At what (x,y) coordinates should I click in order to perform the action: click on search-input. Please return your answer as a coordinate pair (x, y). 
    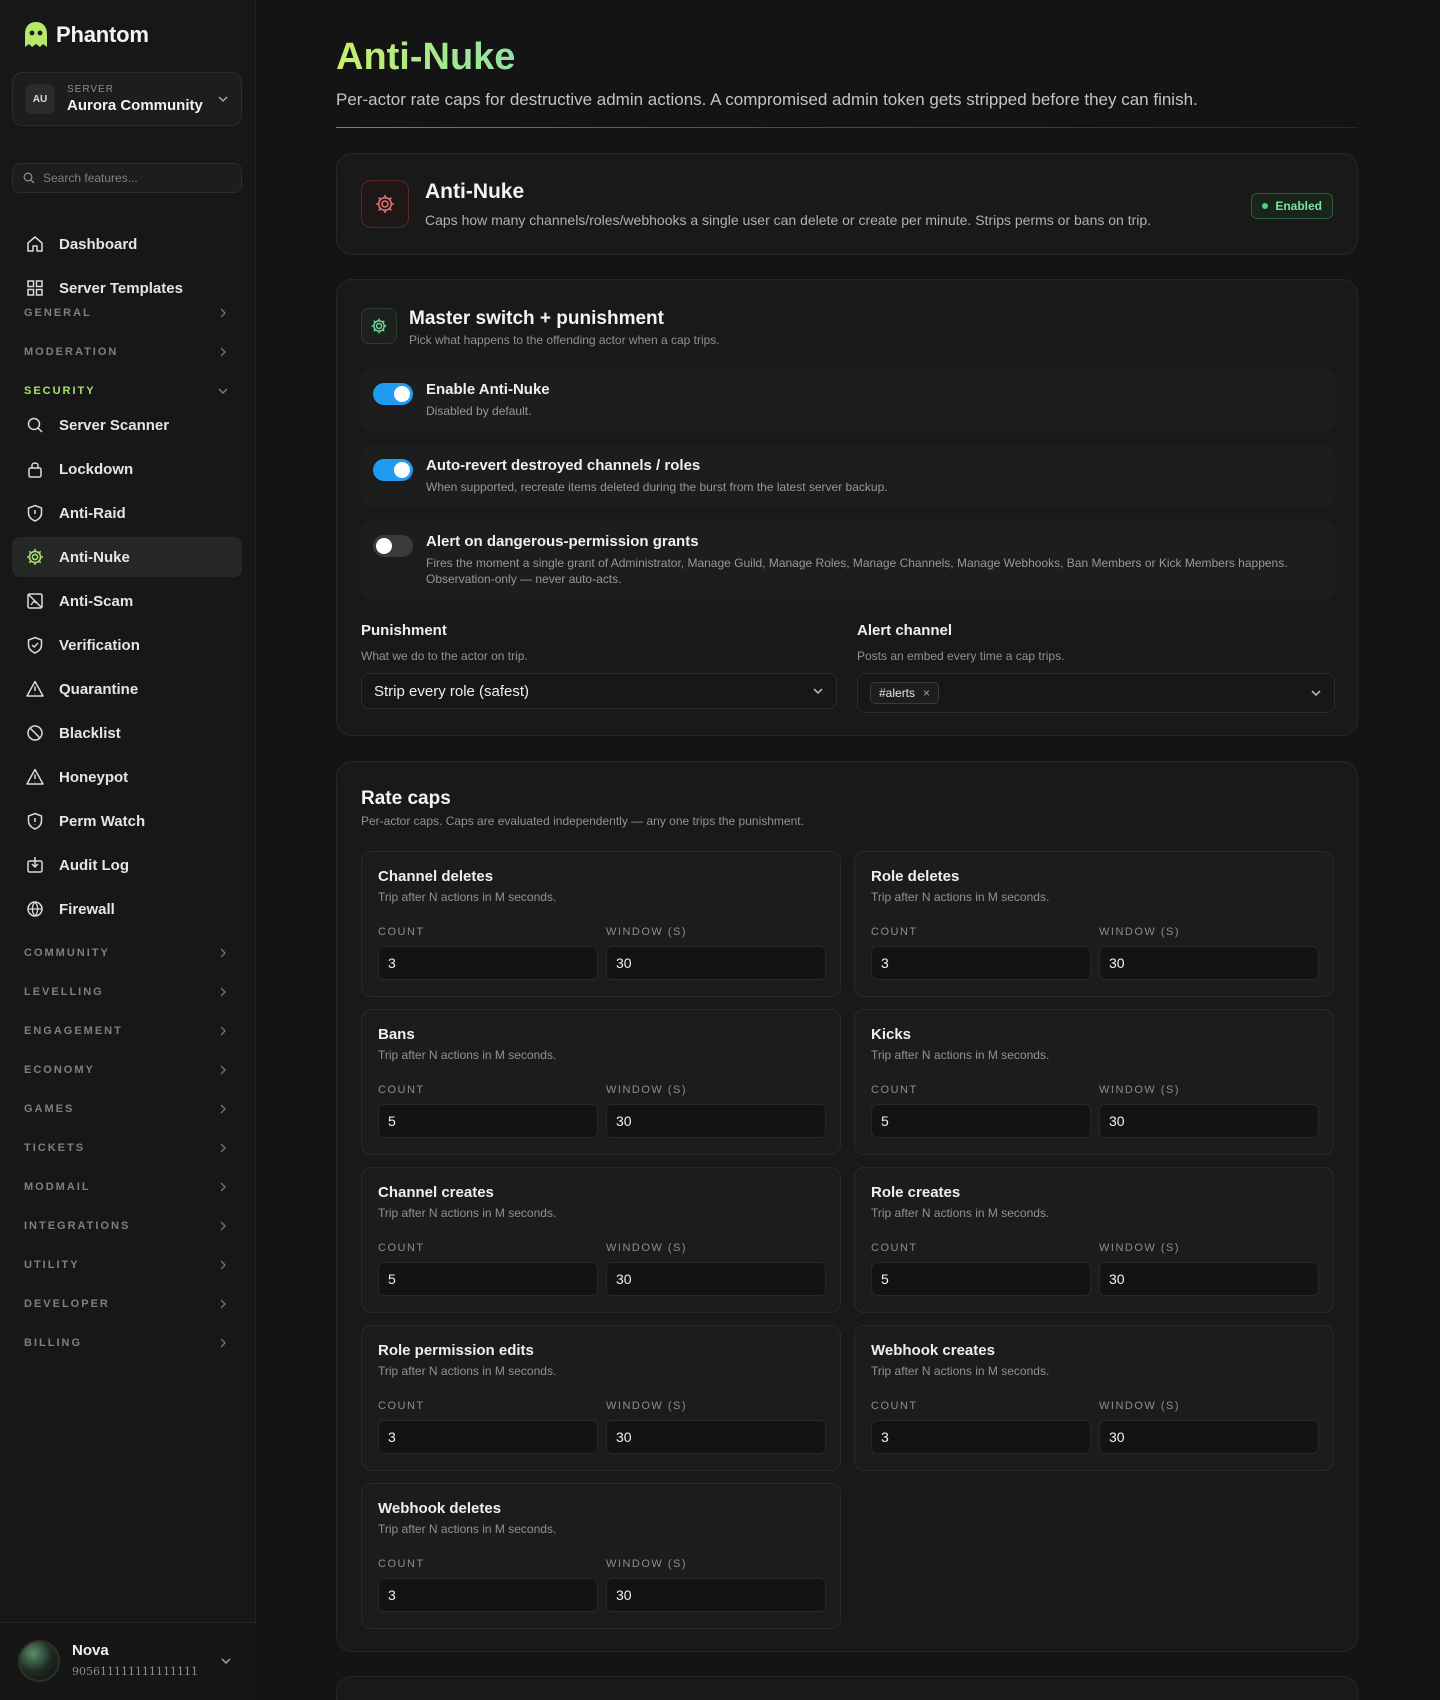
    Looking at the image, I should click on (133, 178).